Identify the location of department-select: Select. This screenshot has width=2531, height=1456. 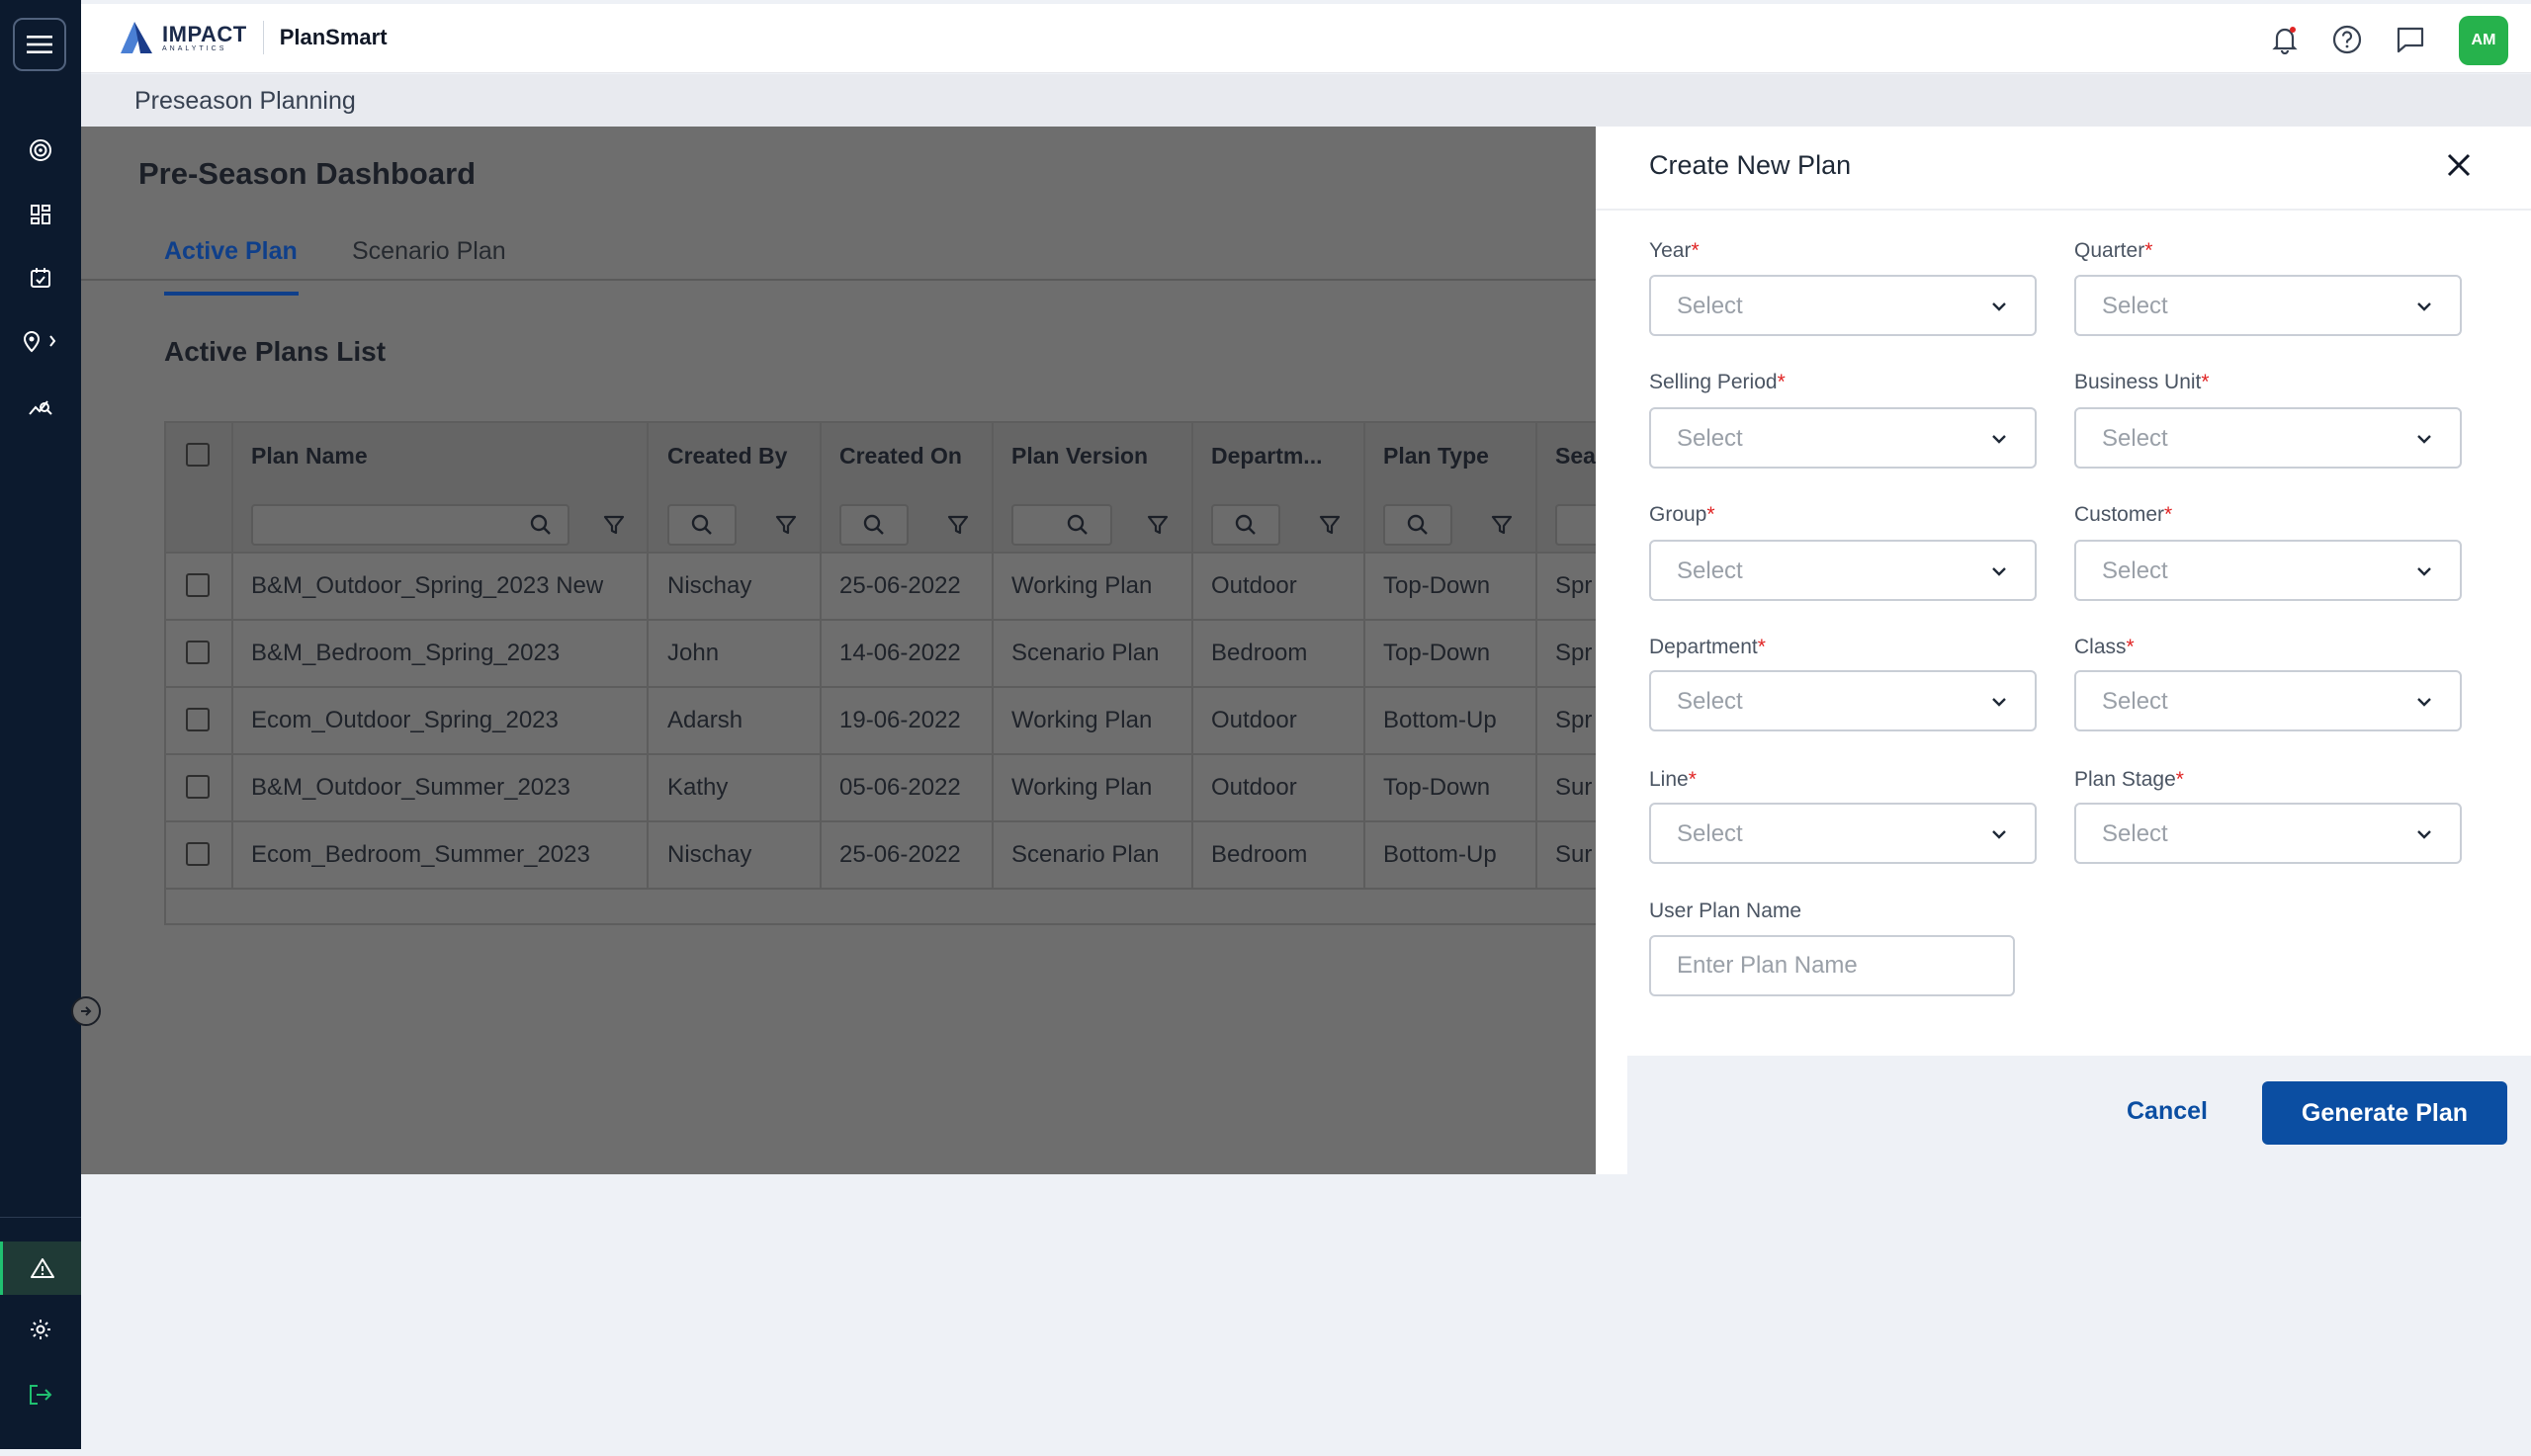
(1843, 700).